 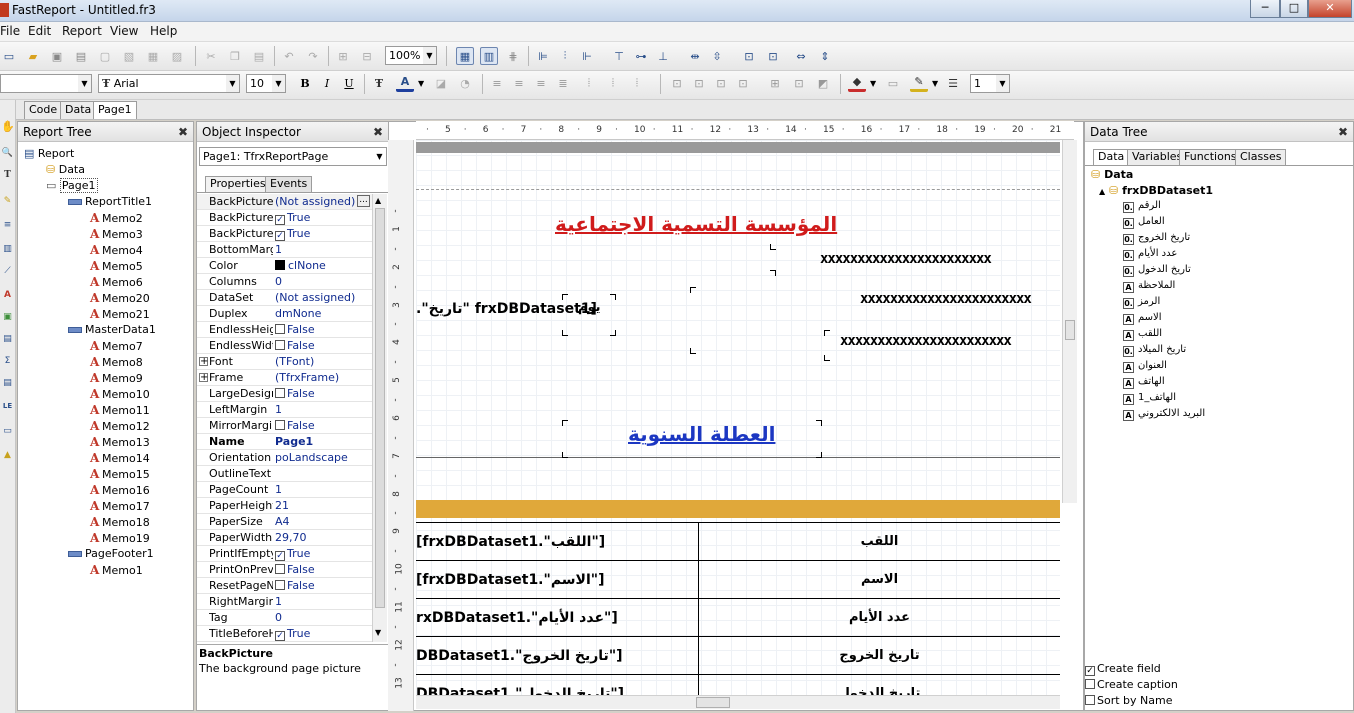 What do you see at coordinates (120, 522) in the screenshot?
I see `tree-item-memo18: A Memo18` at bounding box center [120, 522].